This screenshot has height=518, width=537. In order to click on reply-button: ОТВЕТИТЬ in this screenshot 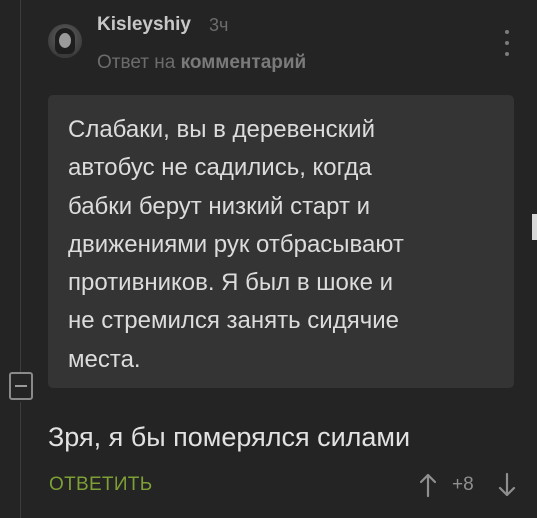, I will do `click(100, 485)`.